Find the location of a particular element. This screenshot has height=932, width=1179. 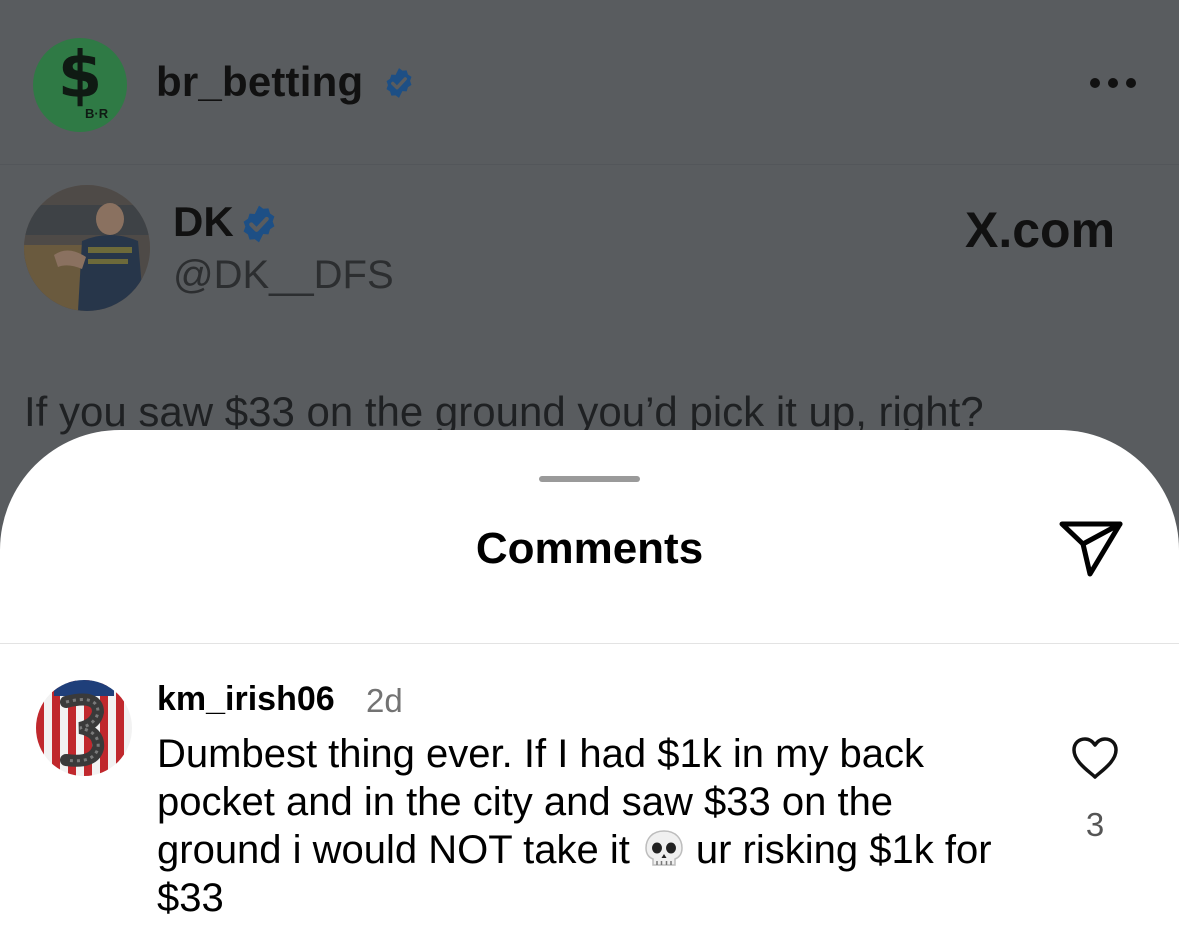

commenter-username: km_irish06 is located at coordinates (246, 699).